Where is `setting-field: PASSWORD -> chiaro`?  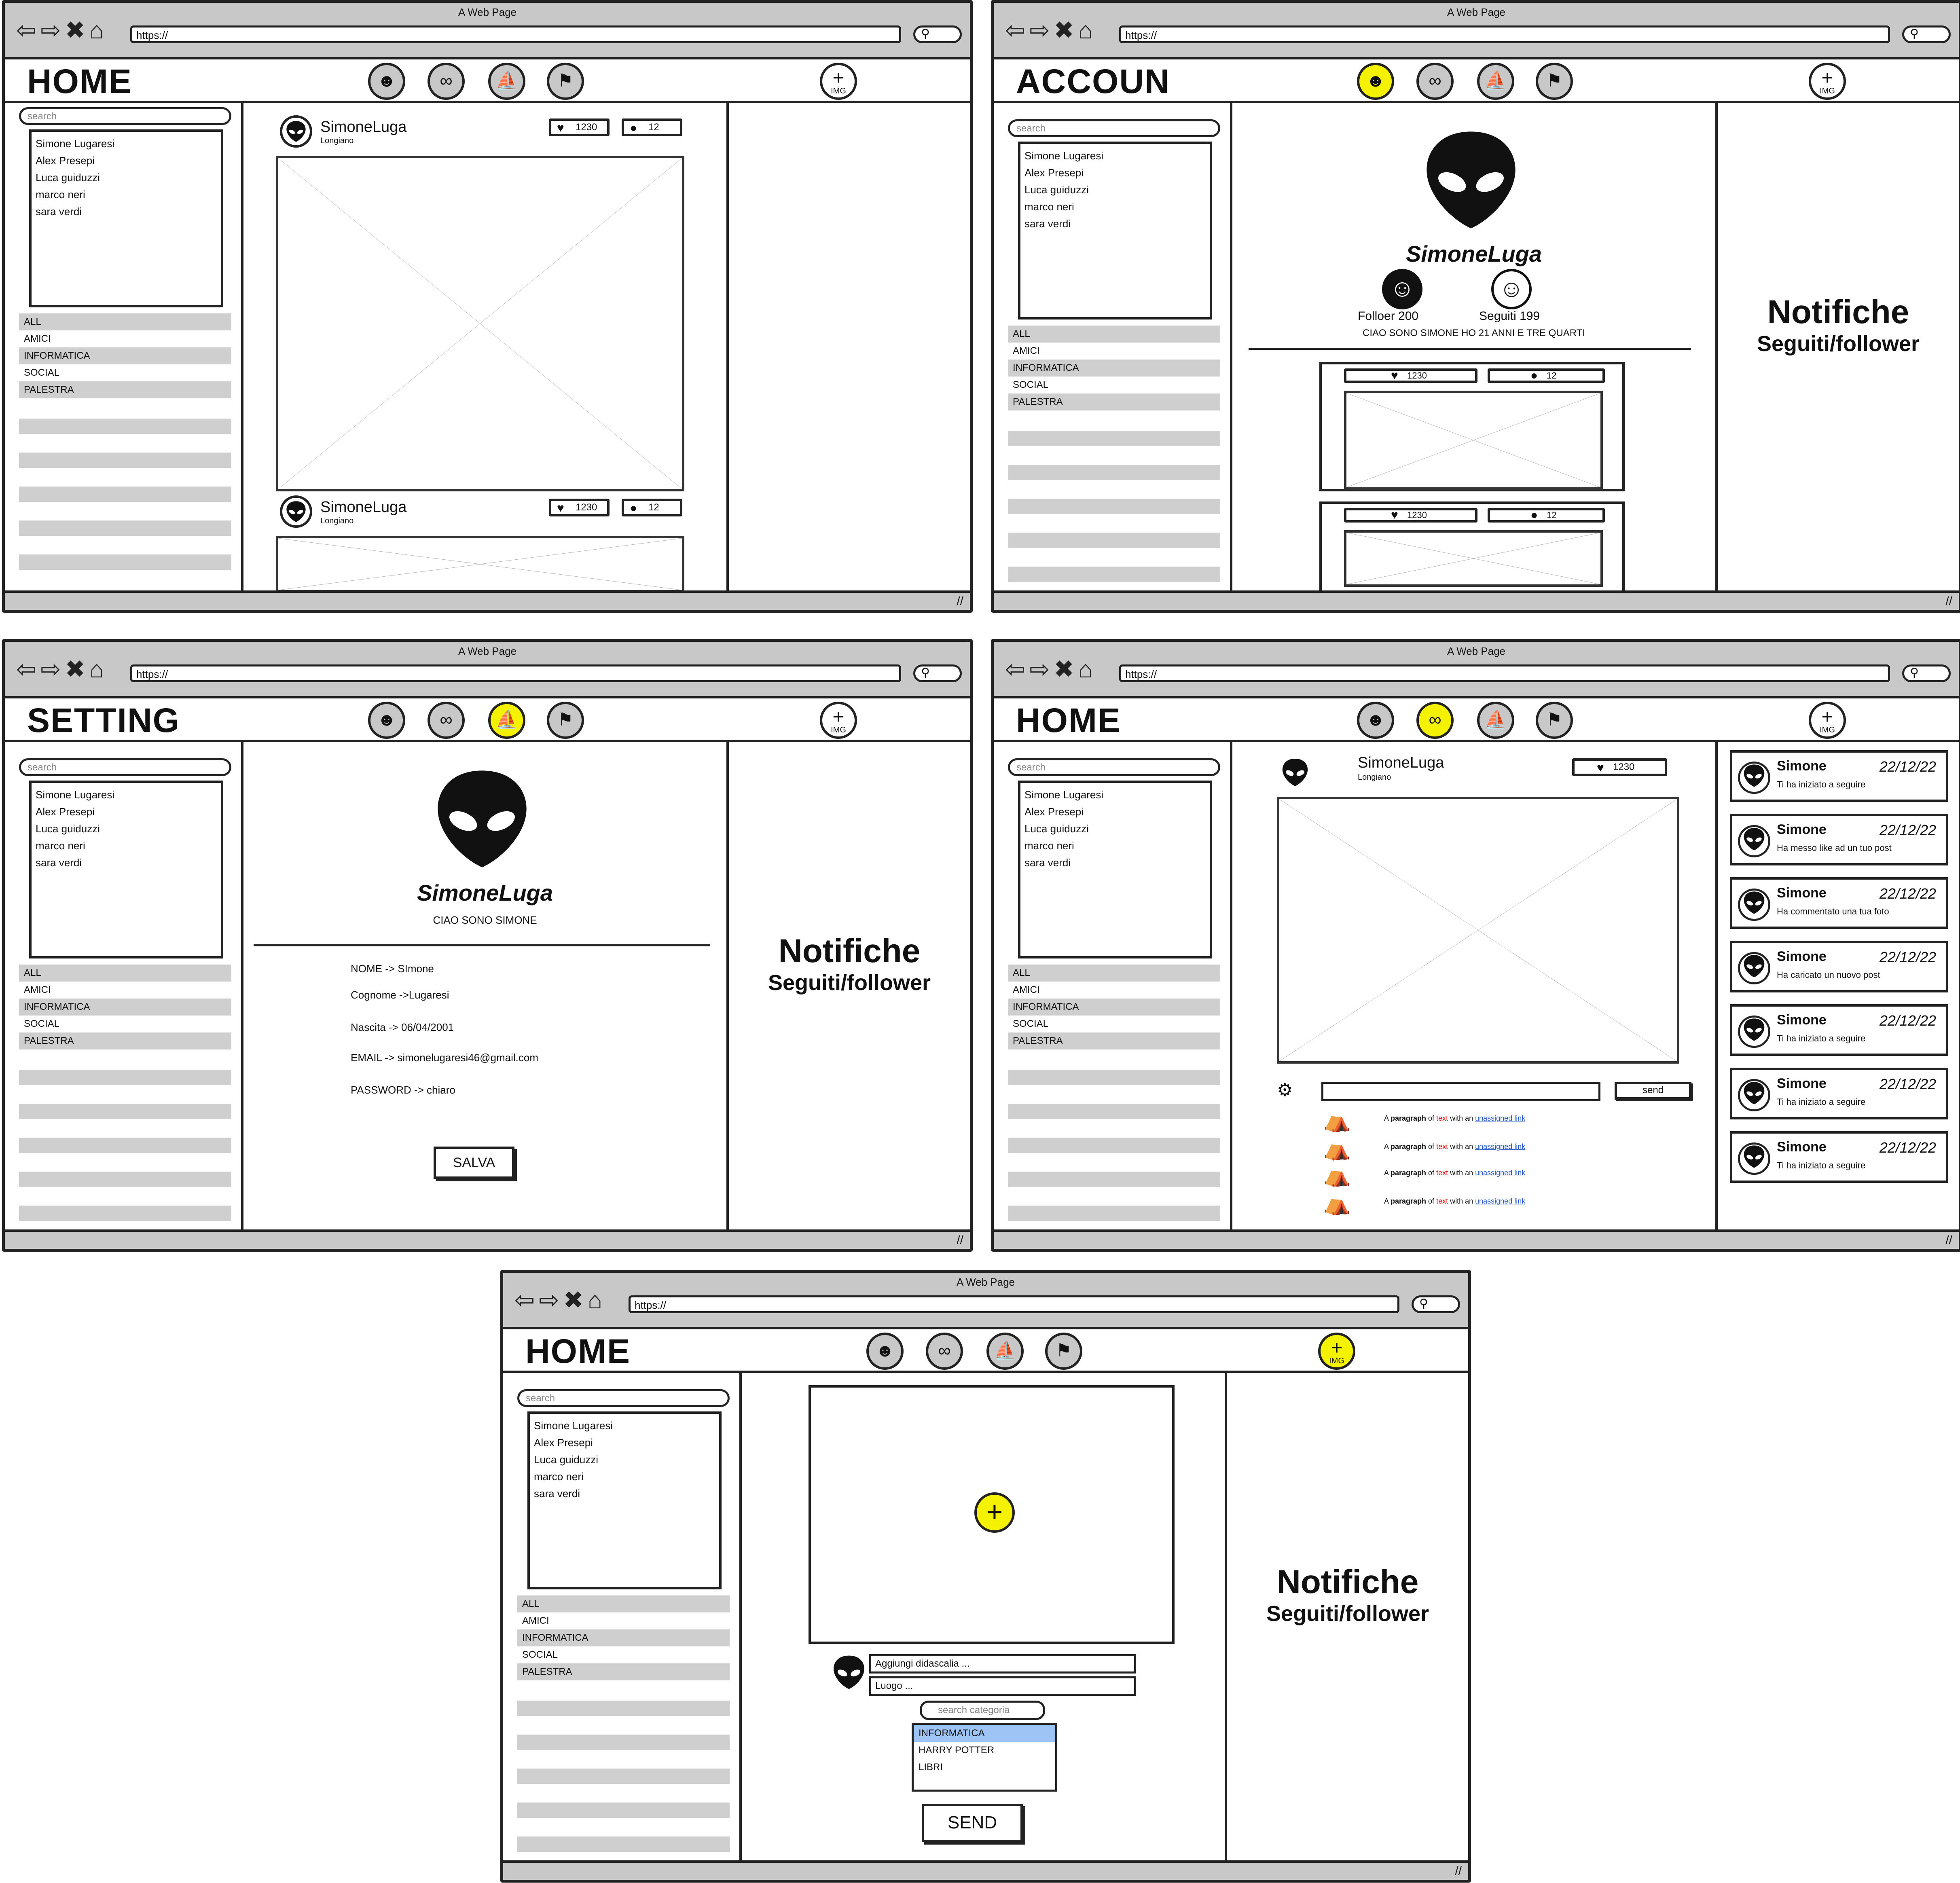
setting-field: PASSWORD -> chiaro is located at coordinates (403, 1090).